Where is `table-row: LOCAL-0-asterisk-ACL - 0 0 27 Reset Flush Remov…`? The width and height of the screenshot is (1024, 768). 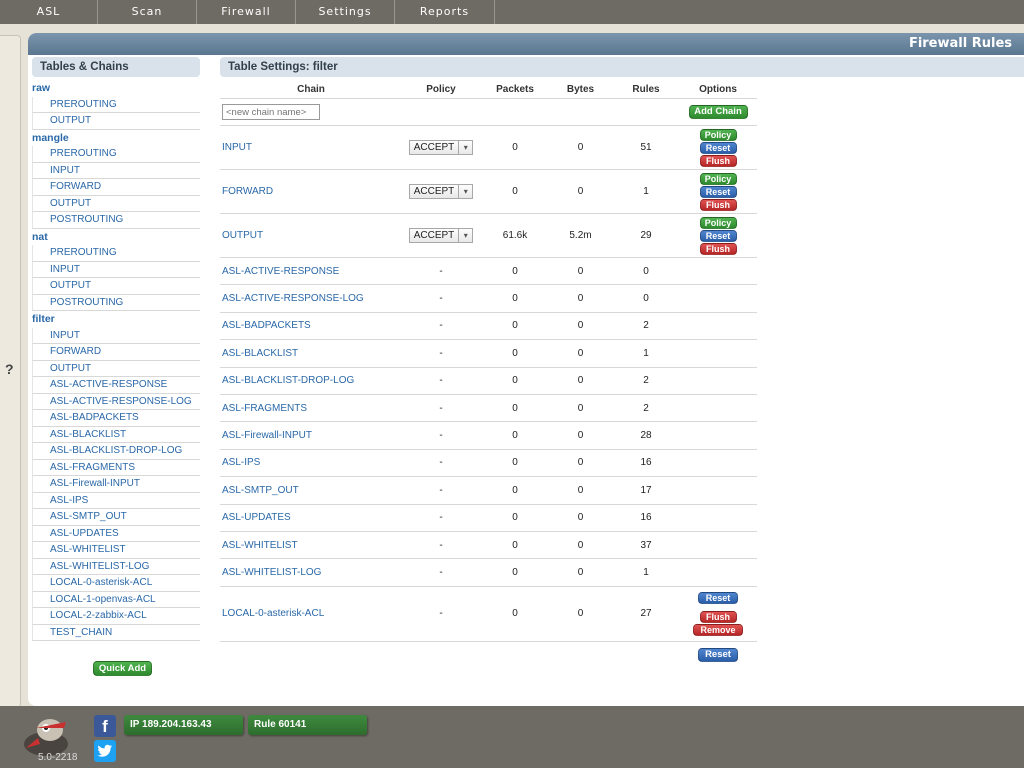 table-row: LOCAL-0-asterisk-ACL - 0 0 27 Reset Flush Remov… is located at coordinates (488, 614).